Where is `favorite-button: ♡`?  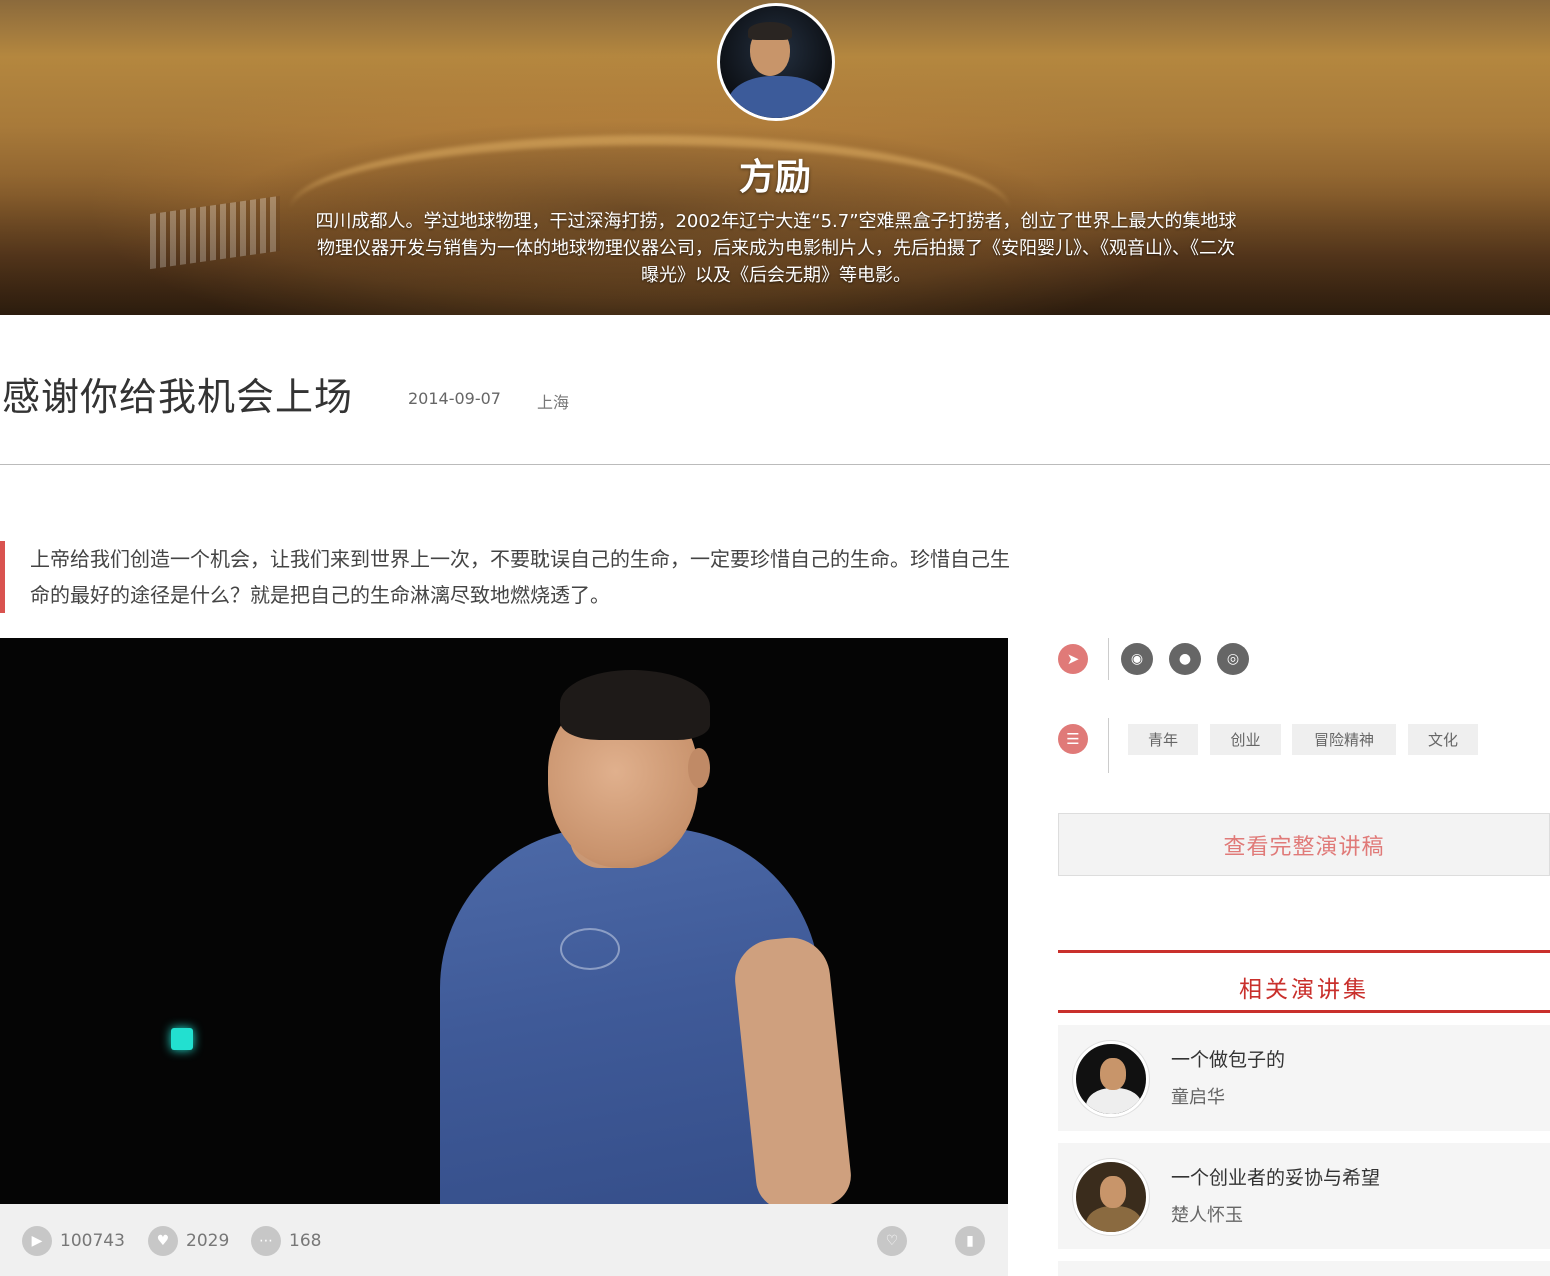 favorite-button: ♡ is located at coordinates (892, 1241).